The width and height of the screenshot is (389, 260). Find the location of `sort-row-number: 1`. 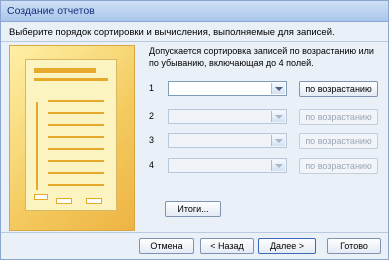

sort-row-number: 1 is located at coordinates (152, 88).